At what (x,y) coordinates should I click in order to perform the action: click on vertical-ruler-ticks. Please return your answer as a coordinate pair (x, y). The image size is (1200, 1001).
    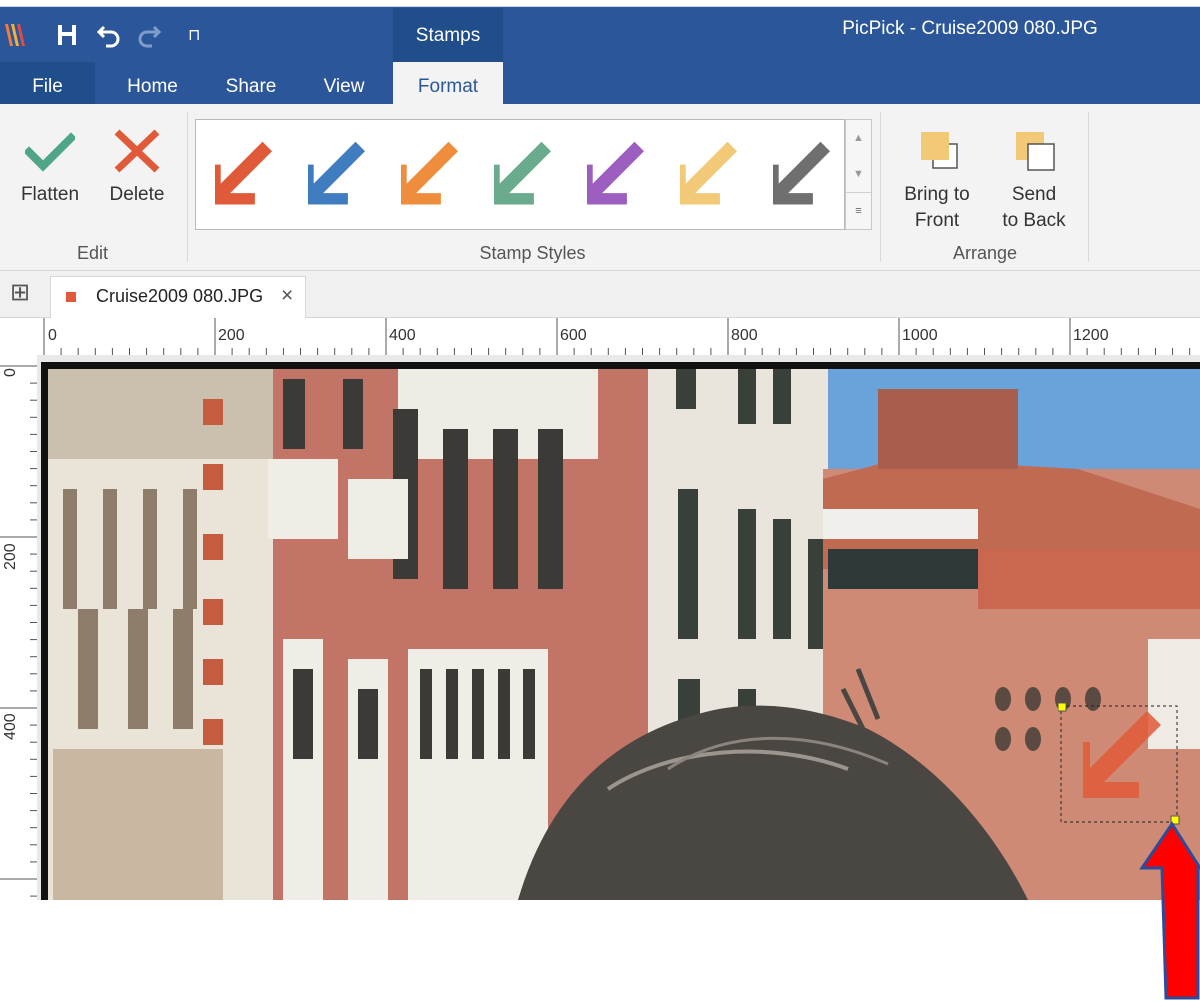
    Looking at the image, I should click on (18, 631).